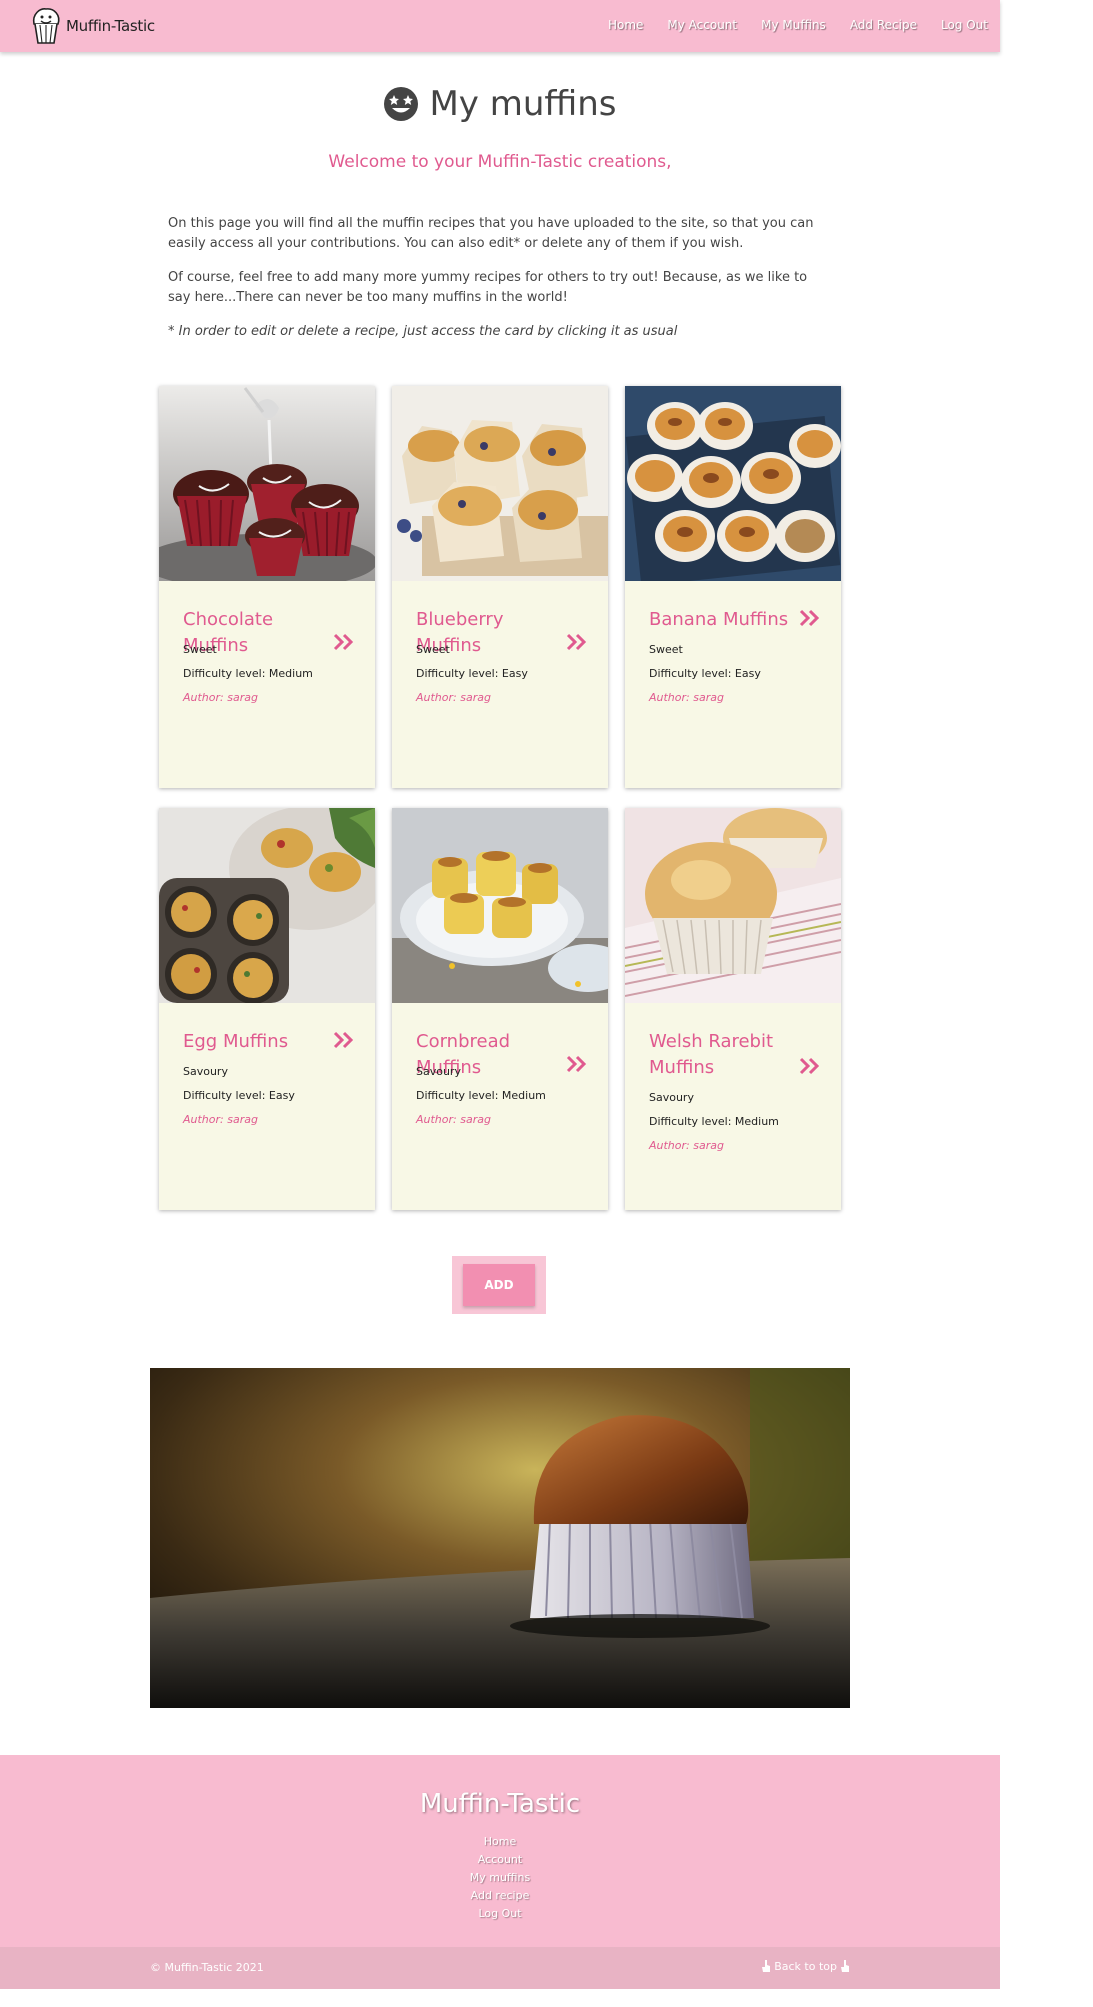  I want to click on recipe-image-welsh-rarebit, so click(733, 905).